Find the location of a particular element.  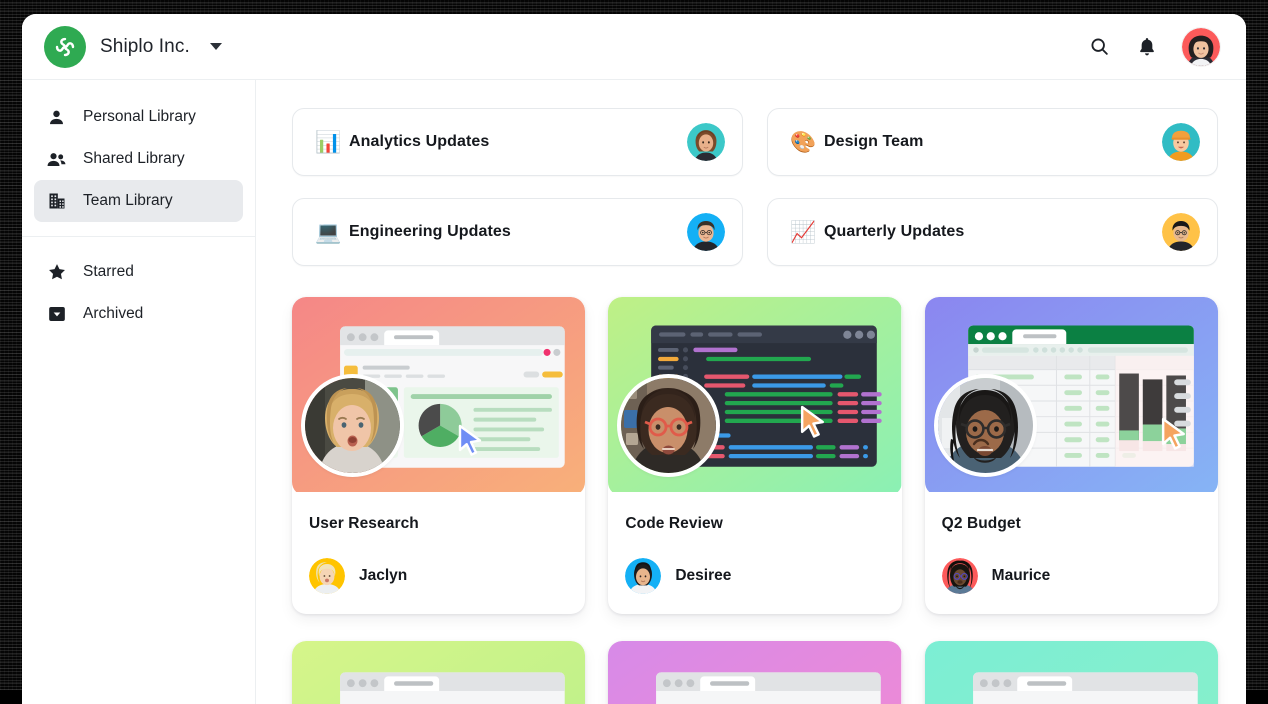

sidebar-divider is located at coordinates (138, 236).